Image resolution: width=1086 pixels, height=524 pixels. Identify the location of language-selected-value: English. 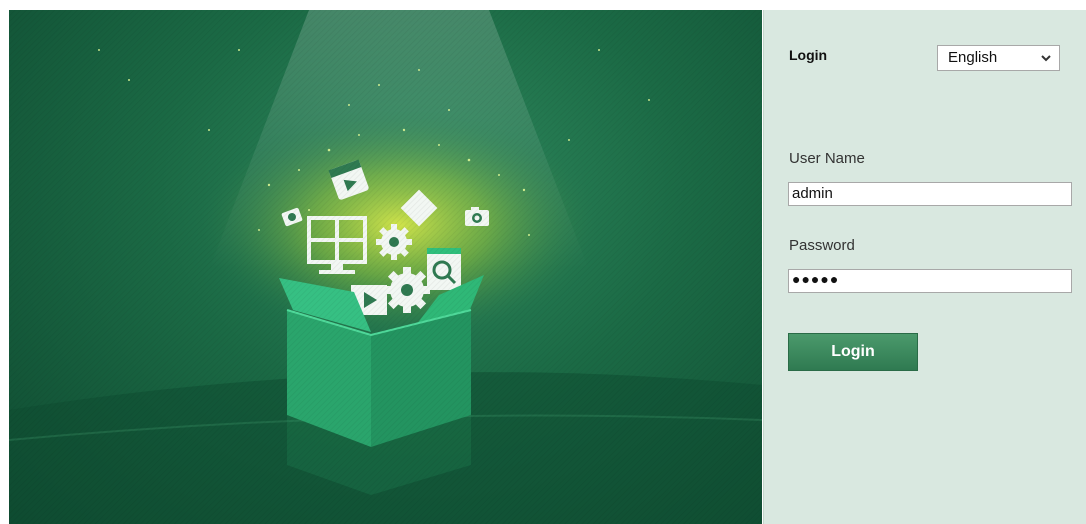
(973, 57).